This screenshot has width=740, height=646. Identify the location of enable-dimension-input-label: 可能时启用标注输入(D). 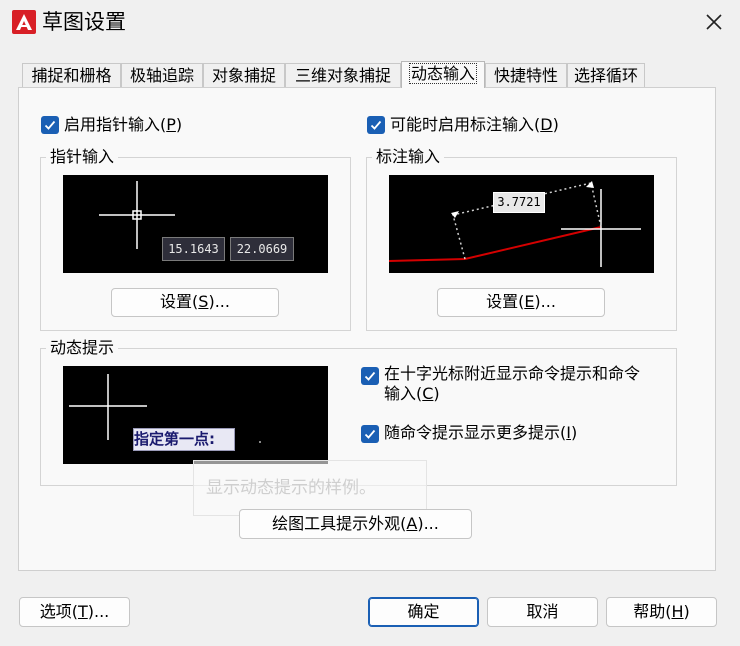
(474, 124).